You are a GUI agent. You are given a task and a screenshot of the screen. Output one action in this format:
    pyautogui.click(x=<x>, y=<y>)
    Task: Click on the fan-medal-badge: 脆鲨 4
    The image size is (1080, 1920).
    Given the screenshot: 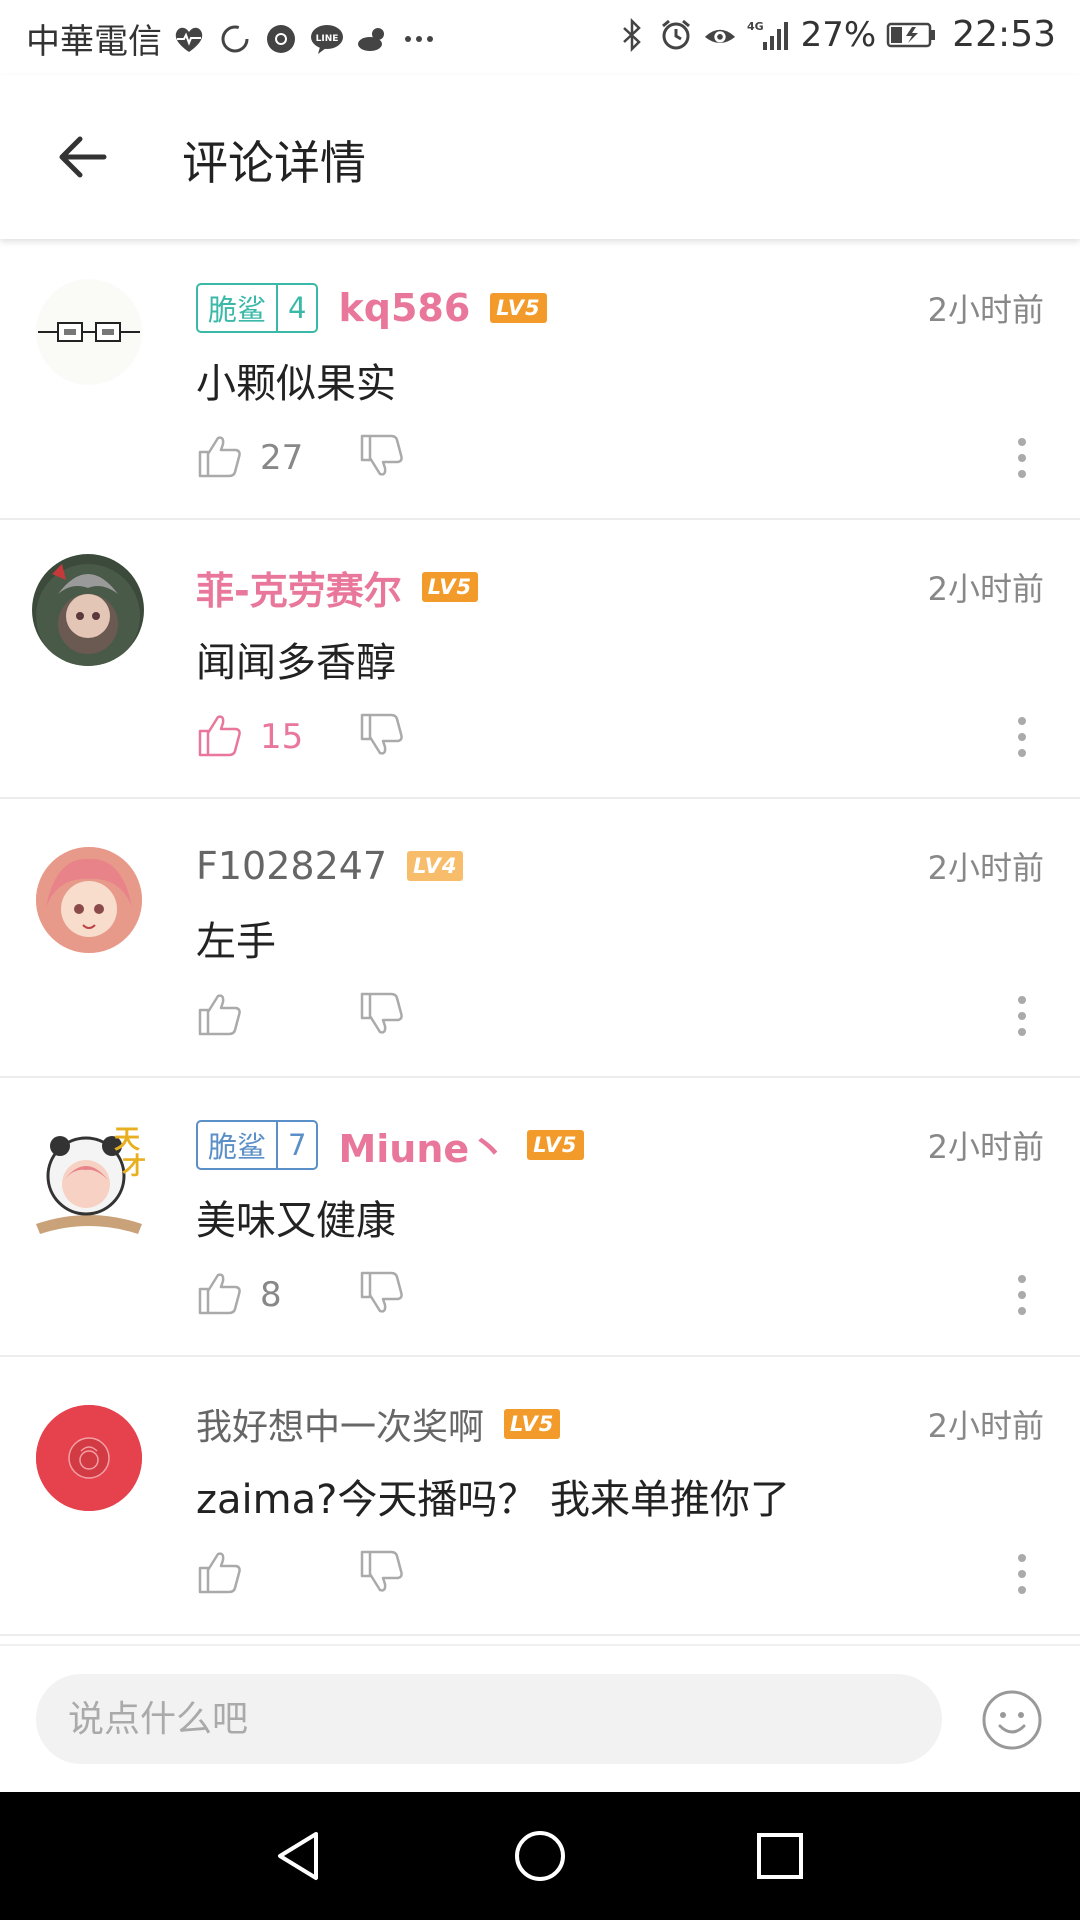 What is the action you would take?
    pyautogui.click(x=257, y=308)
    